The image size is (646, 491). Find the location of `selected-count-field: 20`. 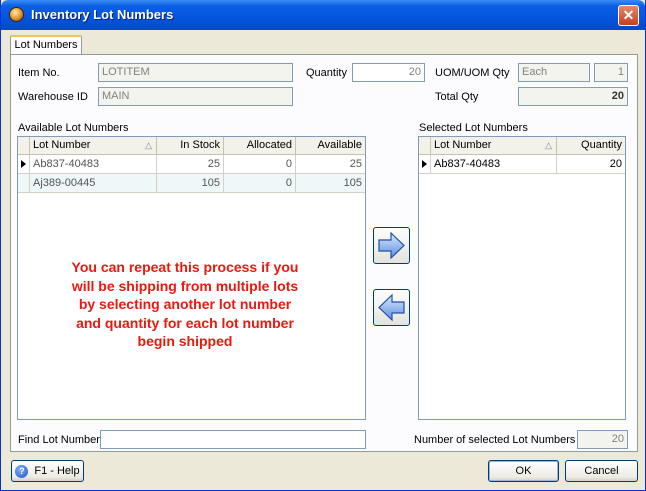

selected-count-field: 20 is located at coordinates (602, 439).